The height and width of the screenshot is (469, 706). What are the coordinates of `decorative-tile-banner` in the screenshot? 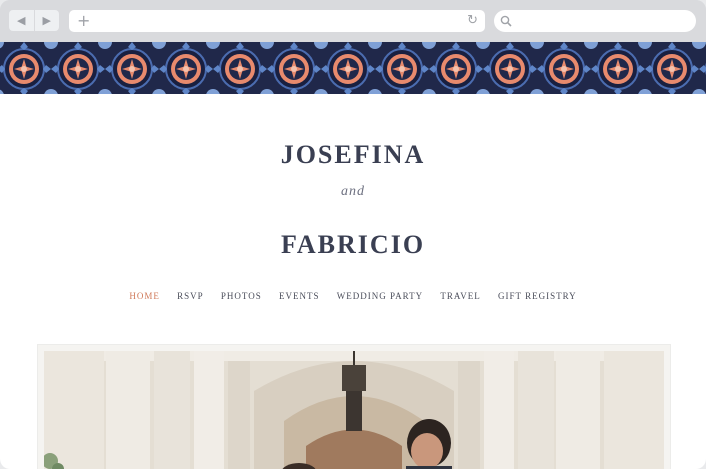 It's located at (353, 68).